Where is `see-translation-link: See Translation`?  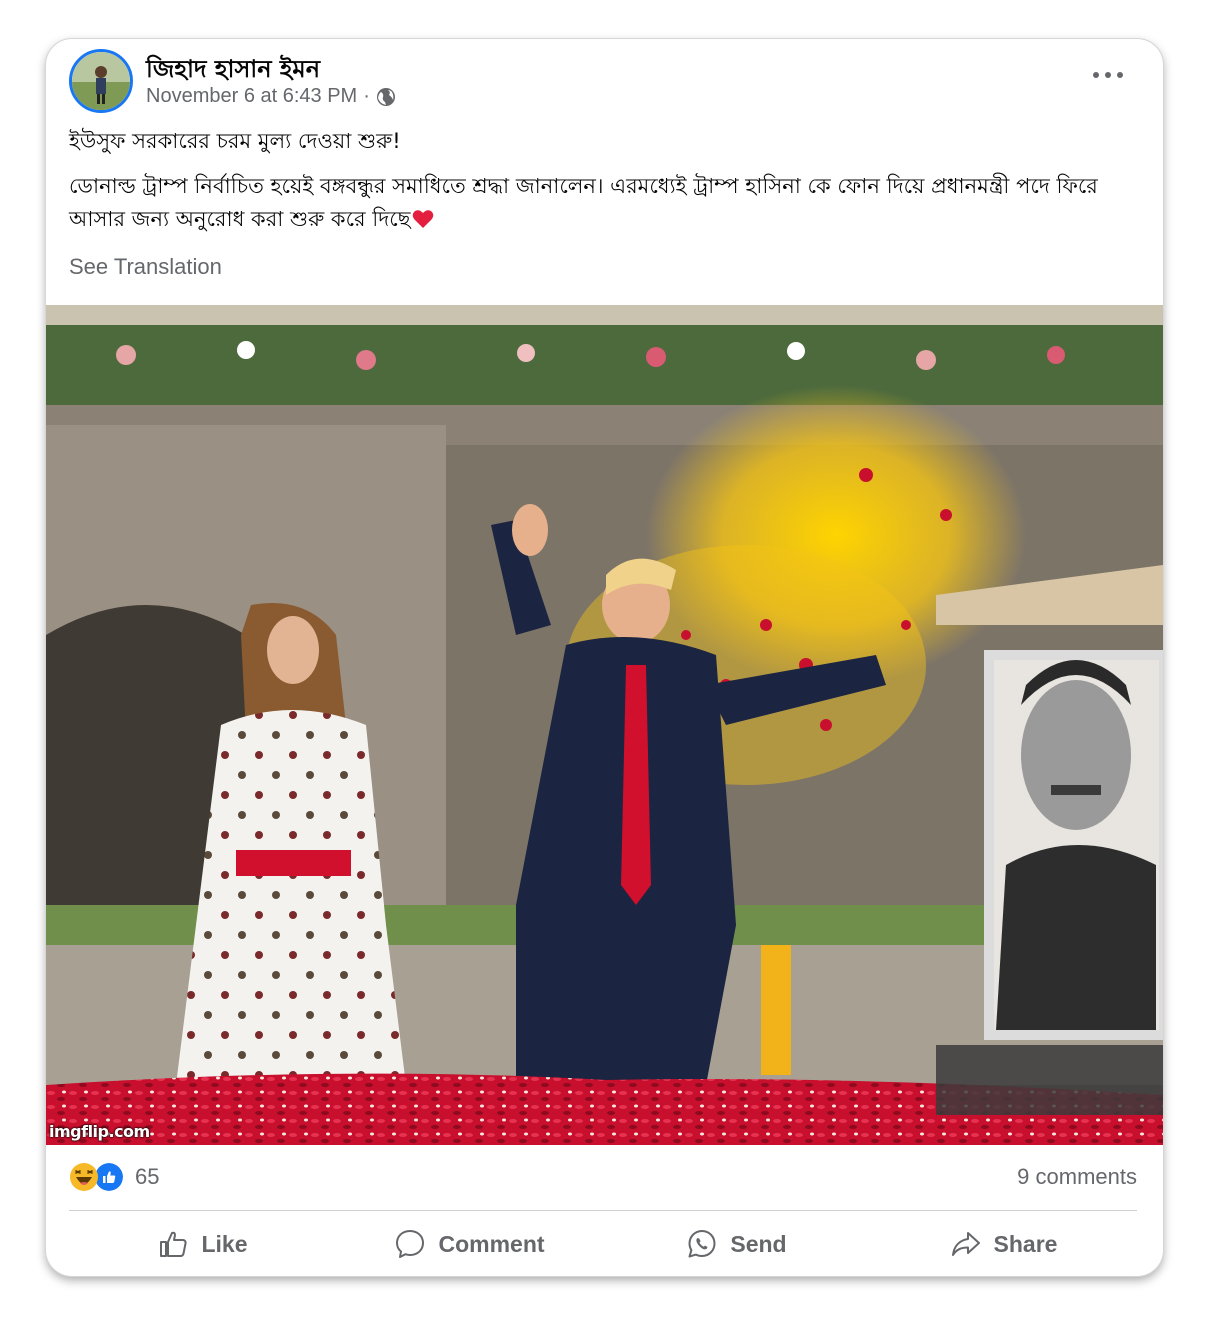
see-translation-link: See Translation is located at coordinates (145, 267).